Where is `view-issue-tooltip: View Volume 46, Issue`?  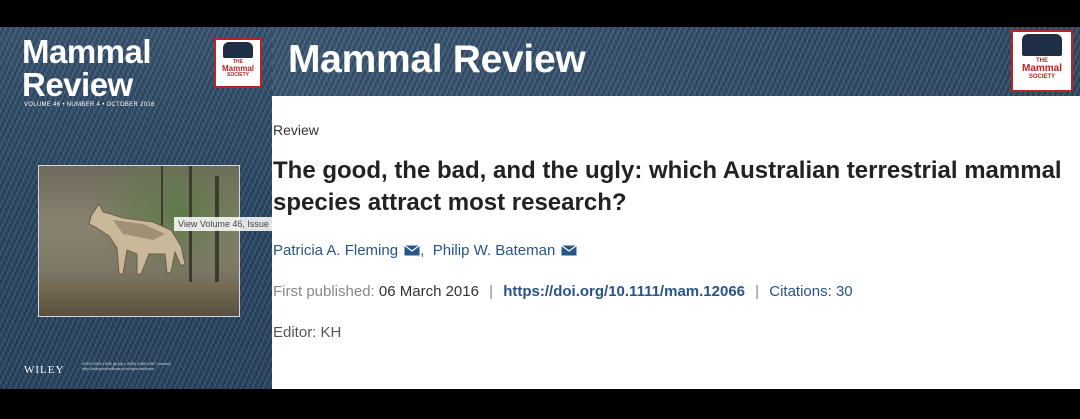 view-issue-tooltip: View Volume 46, Issue is located at coordinates (223, 224).